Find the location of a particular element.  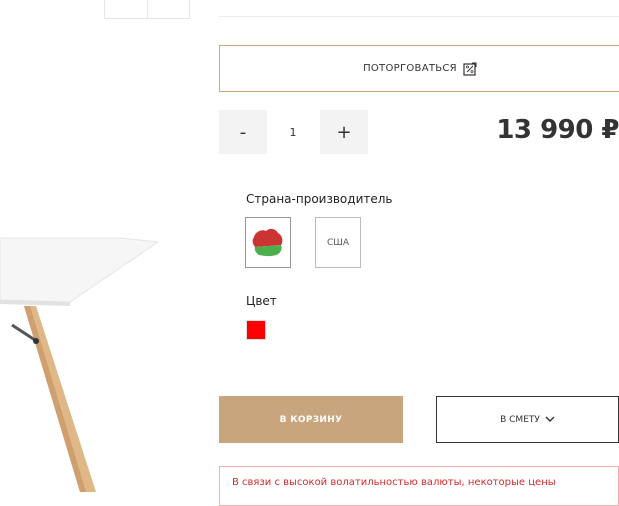

quantity-decrease-button: - is located at coordinates (243, 132).